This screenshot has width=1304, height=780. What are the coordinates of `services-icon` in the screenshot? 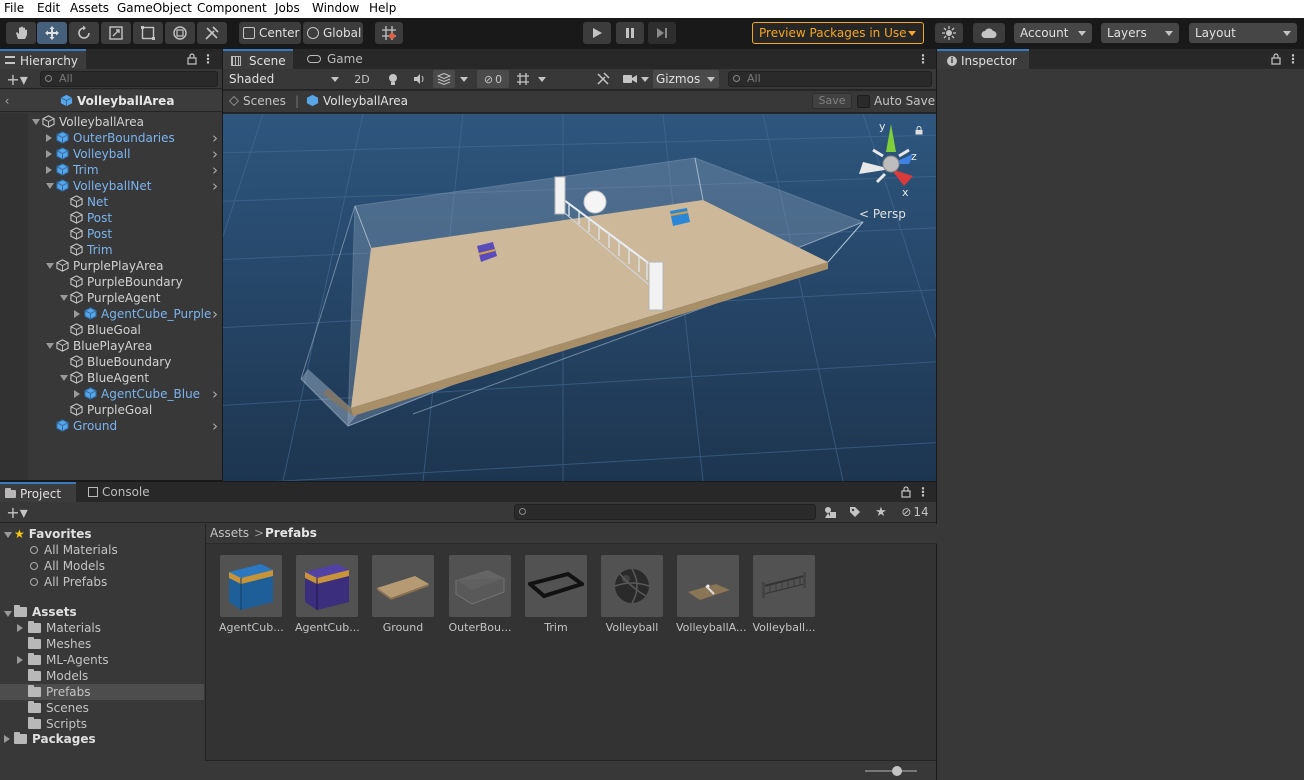 It's located at (949, 33).